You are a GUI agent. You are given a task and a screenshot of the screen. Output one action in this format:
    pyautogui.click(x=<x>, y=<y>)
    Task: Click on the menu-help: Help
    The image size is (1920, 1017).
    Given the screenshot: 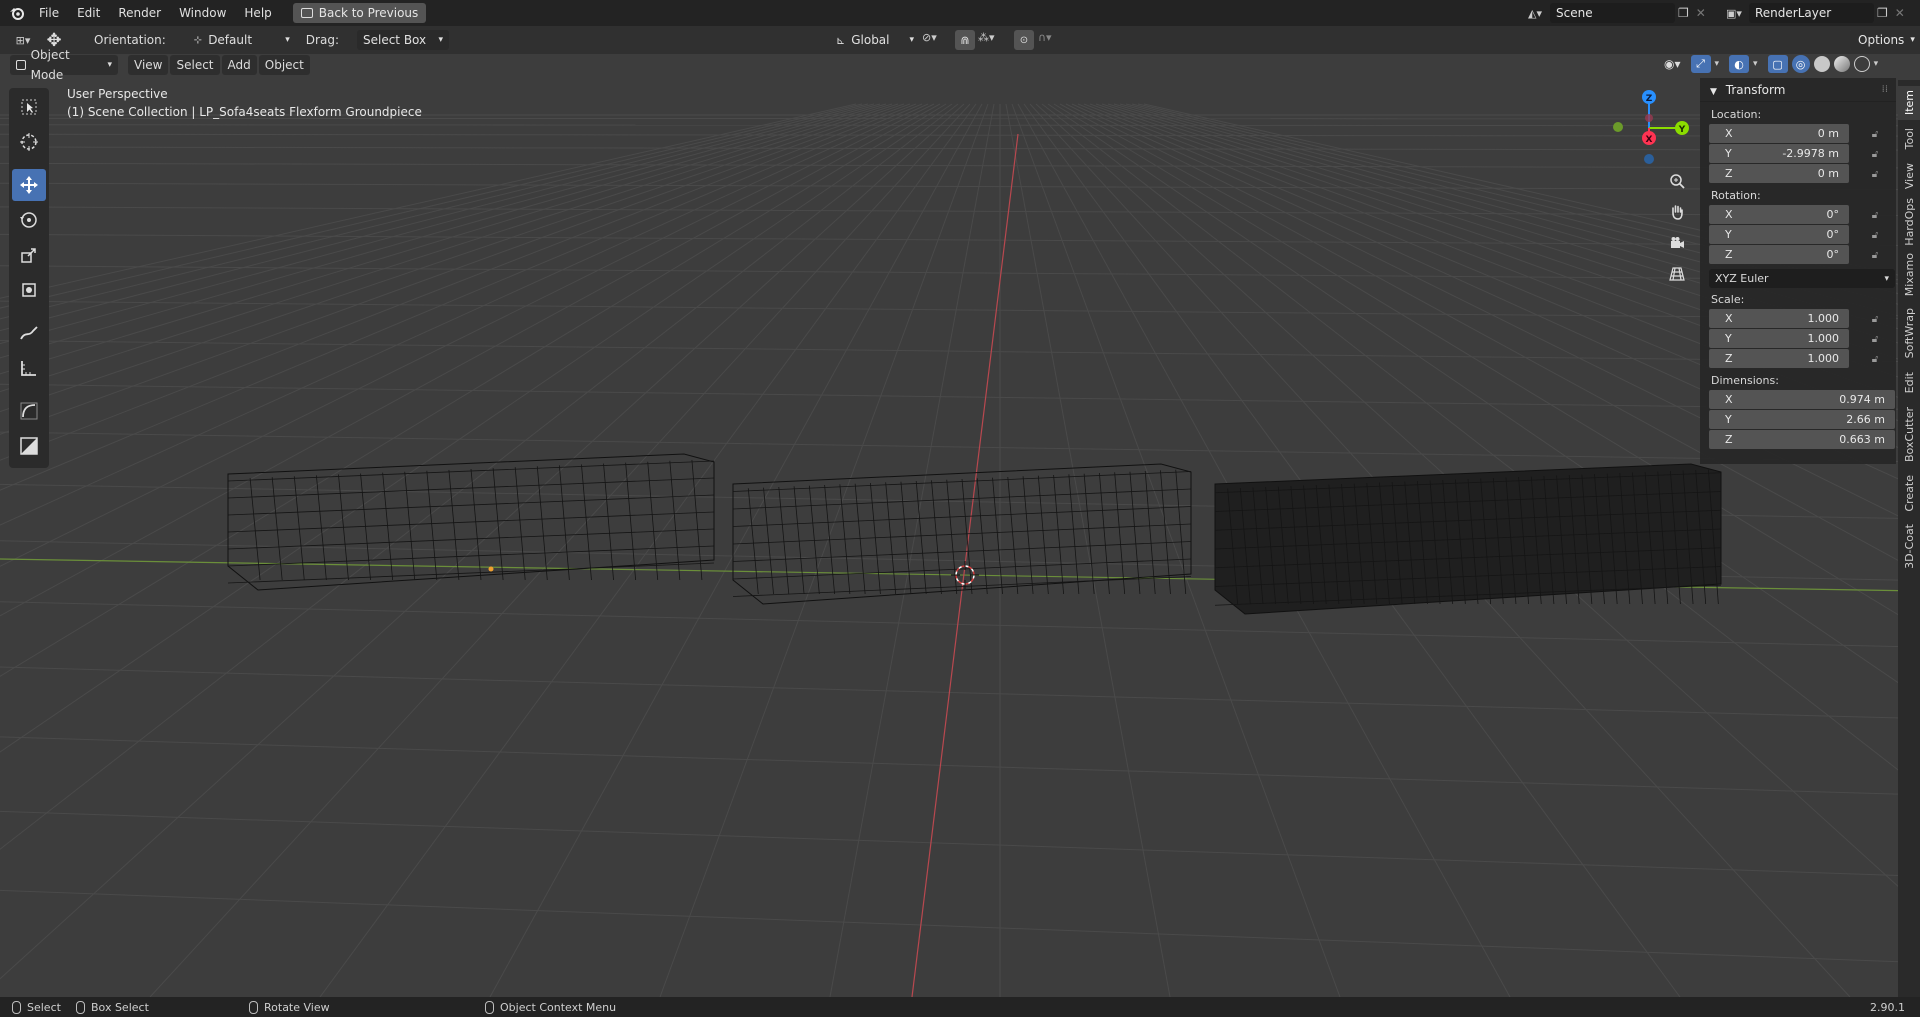 What is the action you would take?
    pyautogui.click(x=257, y=13)
    